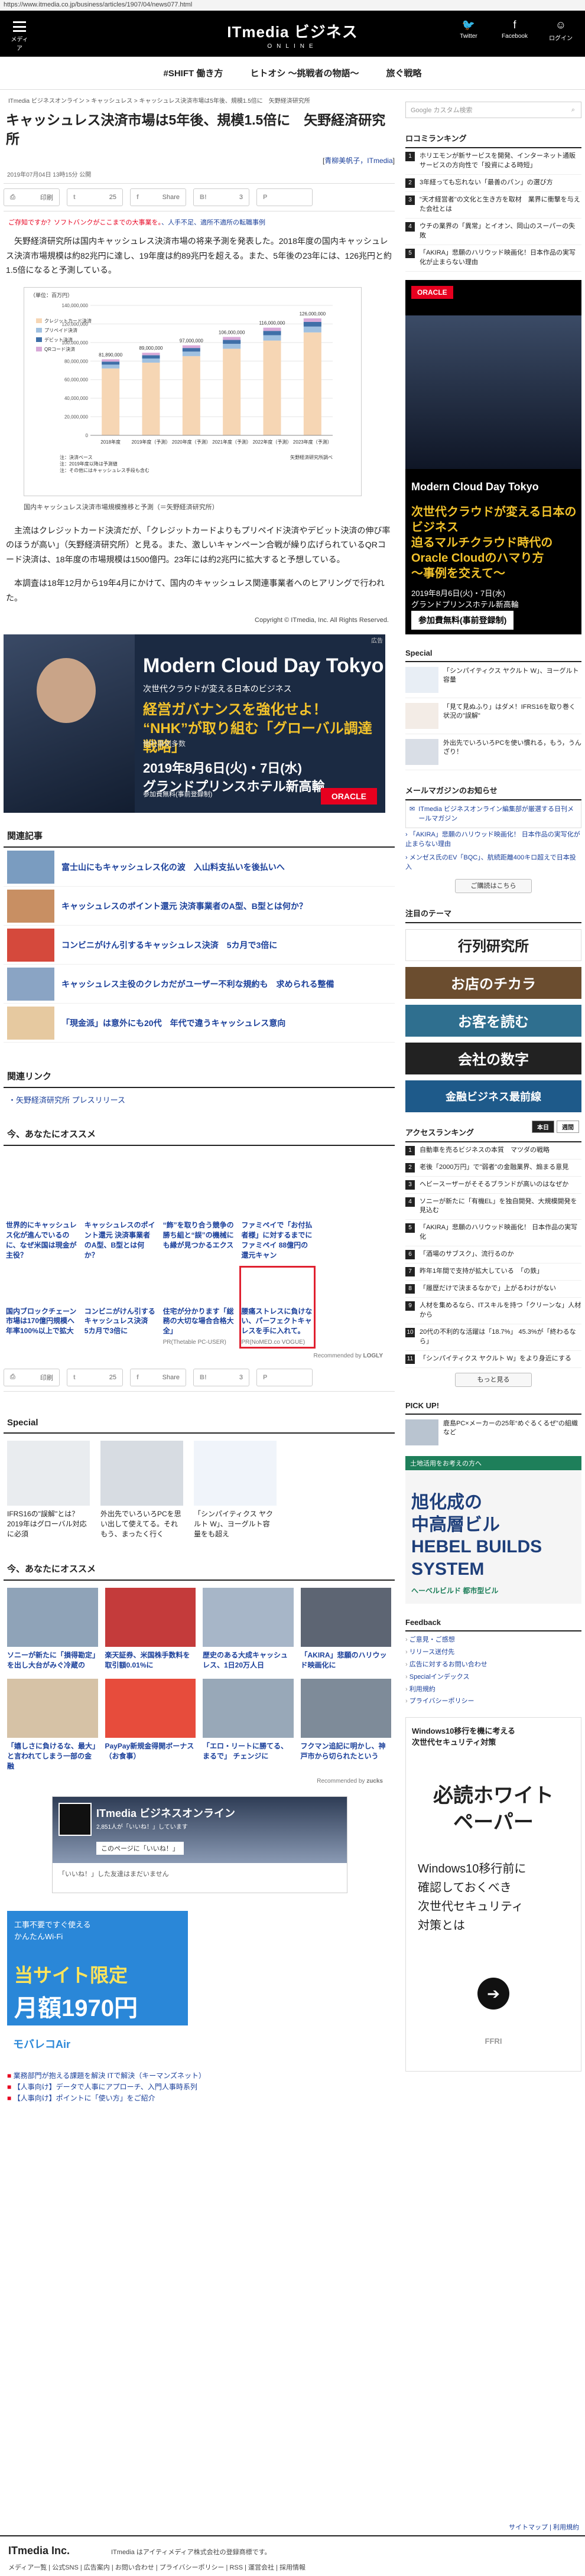 This screenshot has height=2576, width=585. I want to click on recommend-item: 国内ブロックチェーン市場は170億円規模へ 年率100%以上で拡大, so click(44, 1307).